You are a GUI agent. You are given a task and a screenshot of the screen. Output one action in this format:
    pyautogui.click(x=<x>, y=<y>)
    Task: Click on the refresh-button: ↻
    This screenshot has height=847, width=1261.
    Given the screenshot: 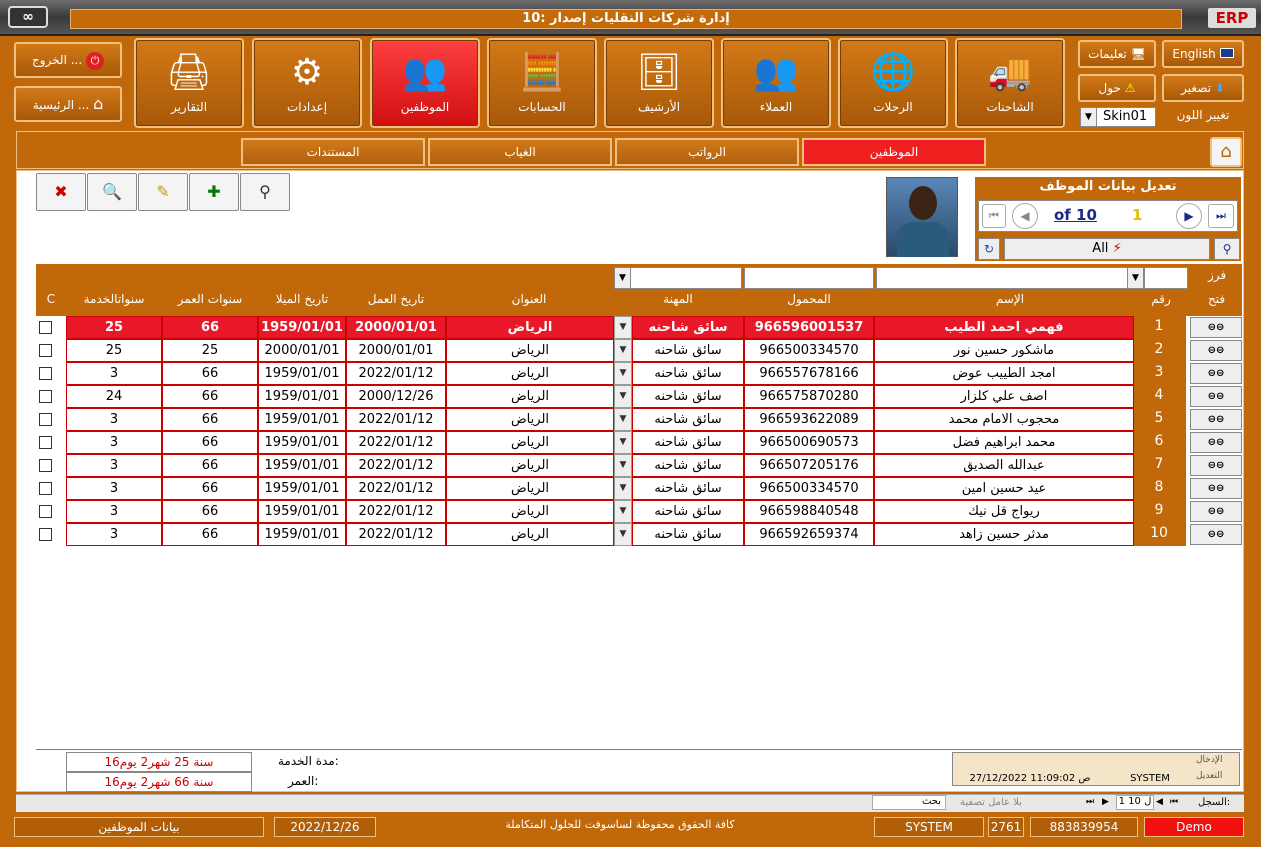 What is the action you would take?
    pyautogui.click(x=989, y=249)
    